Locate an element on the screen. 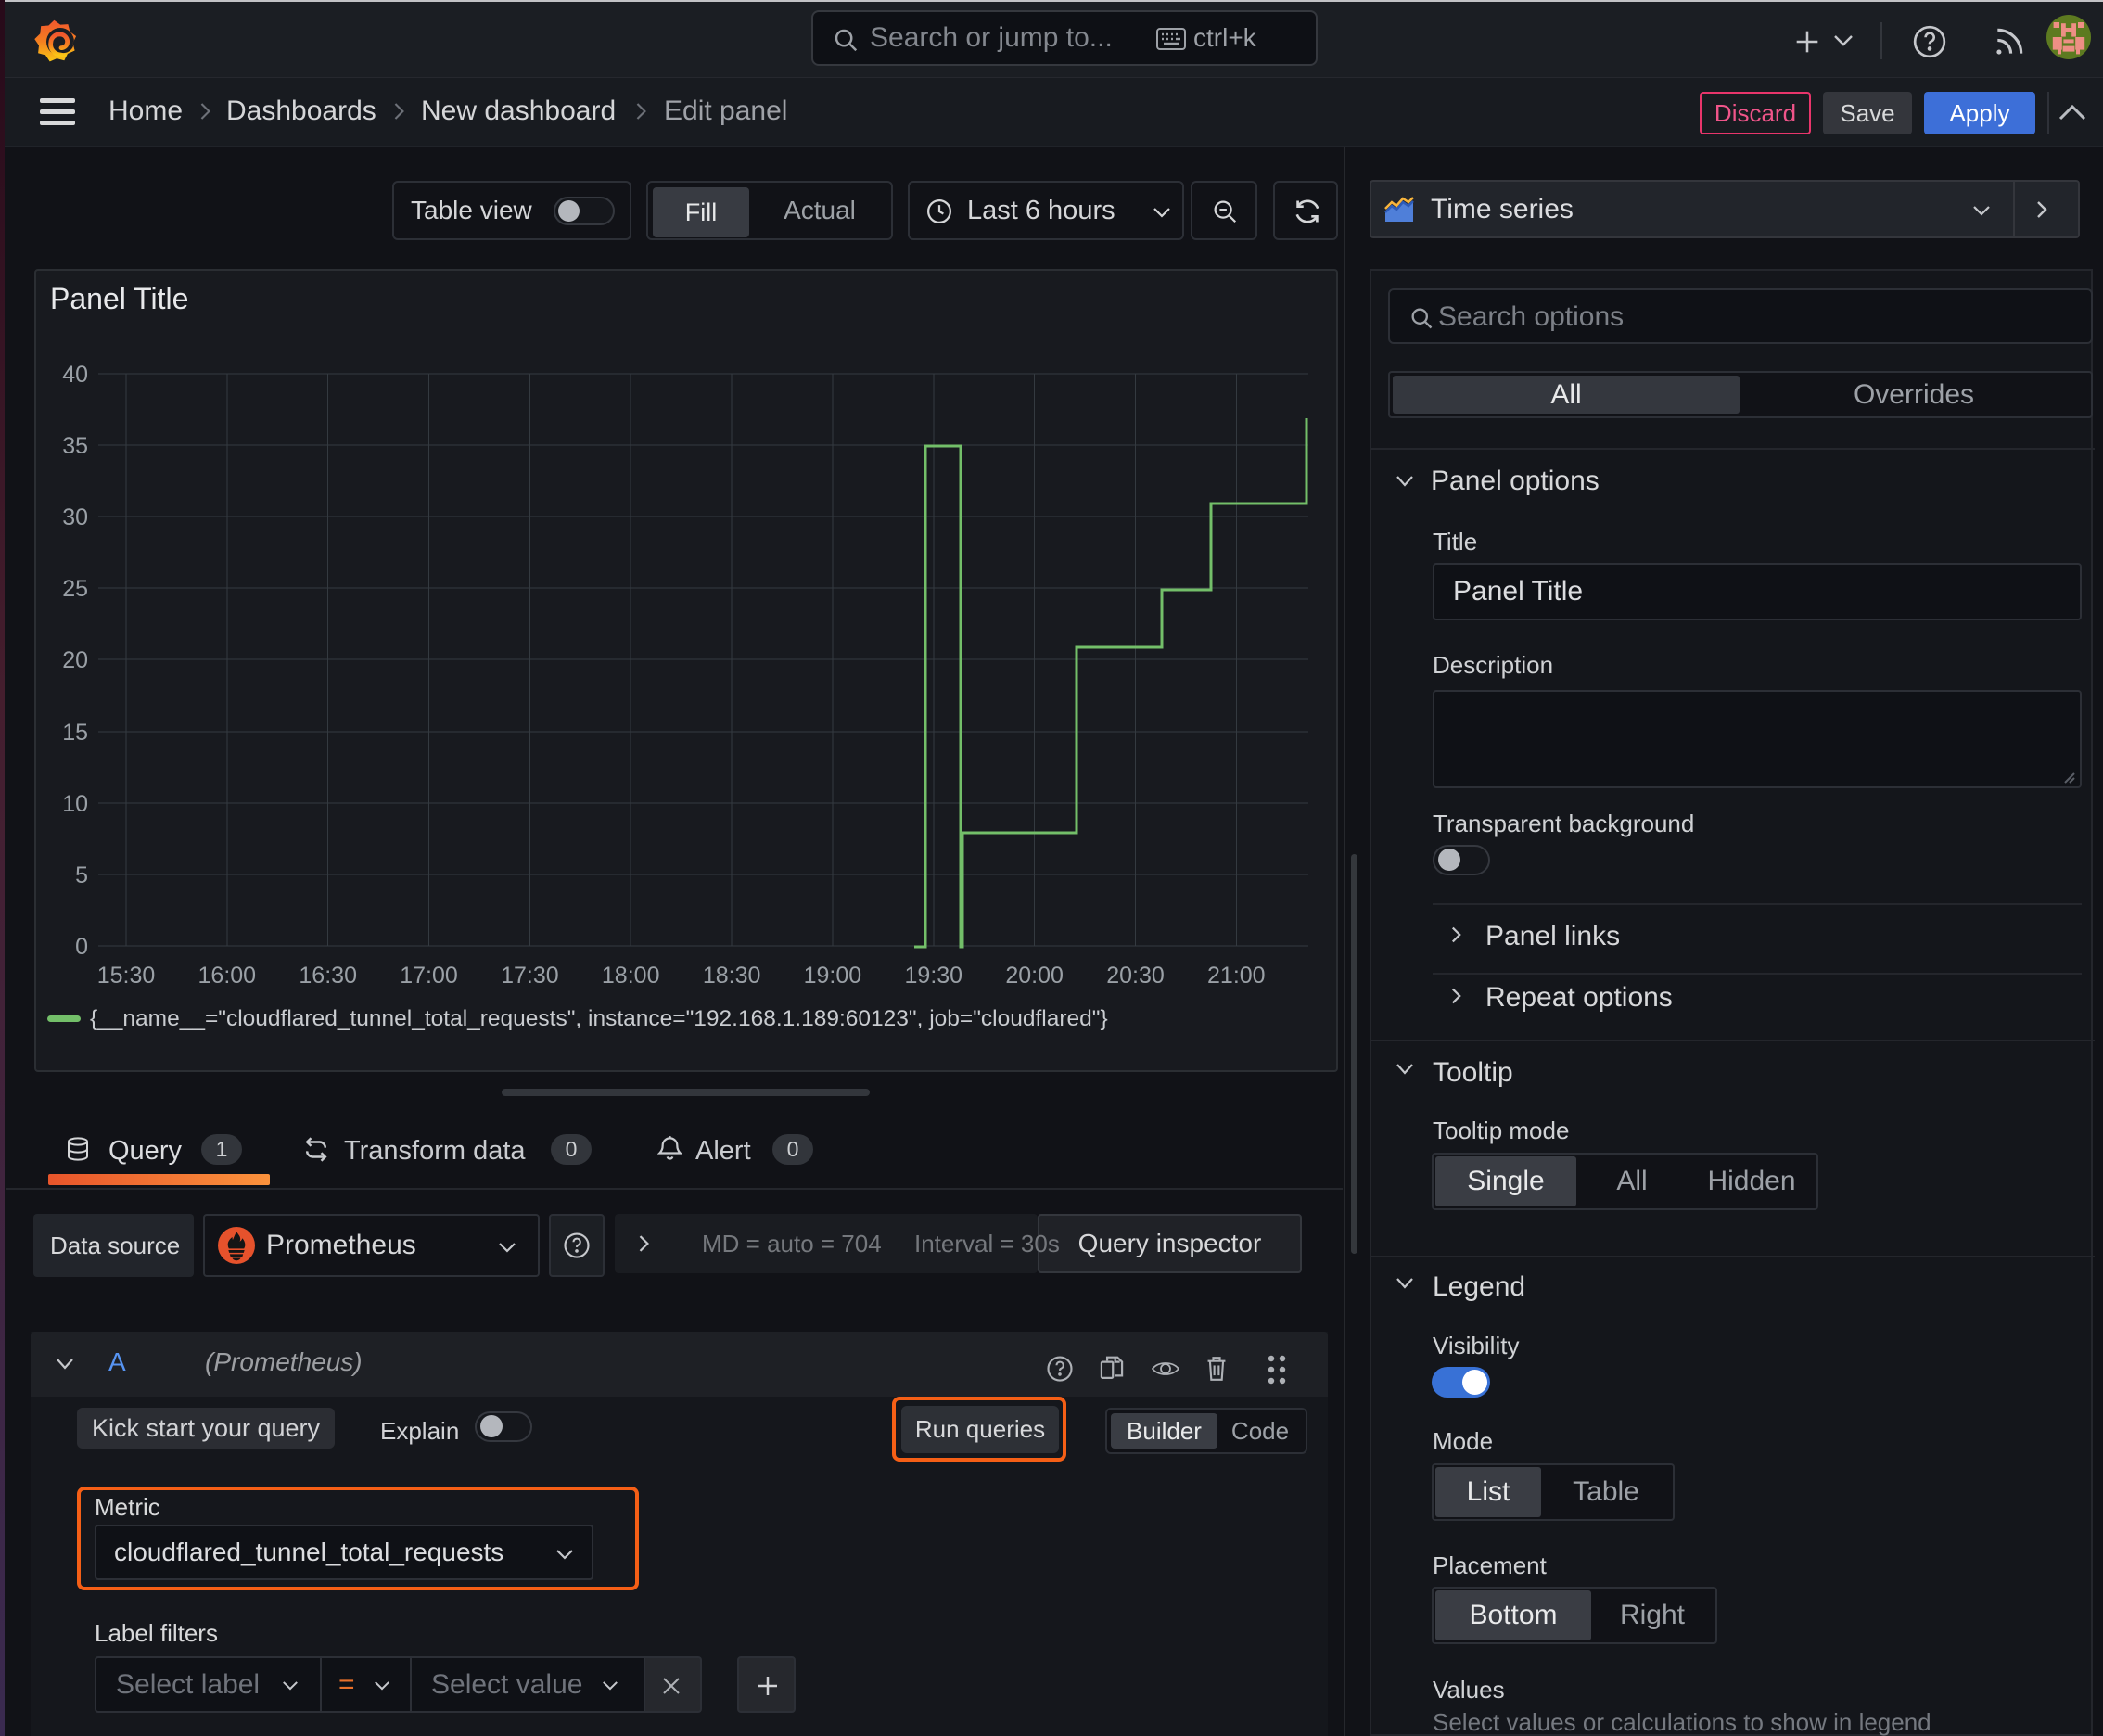 This screenshot has height=1736, width=2103. svg-text: 0 is located at coordinates (81, 947).